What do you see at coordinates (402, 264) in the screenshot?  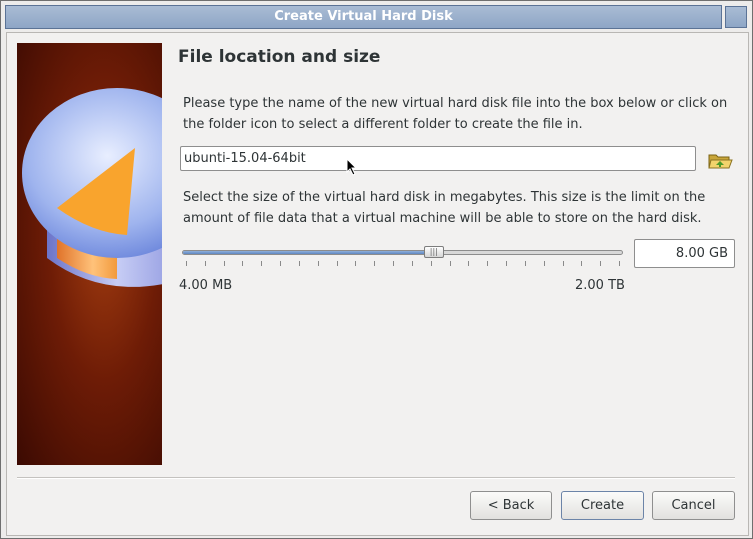 I see `slider-ticks` at bounding box center [402, 264].